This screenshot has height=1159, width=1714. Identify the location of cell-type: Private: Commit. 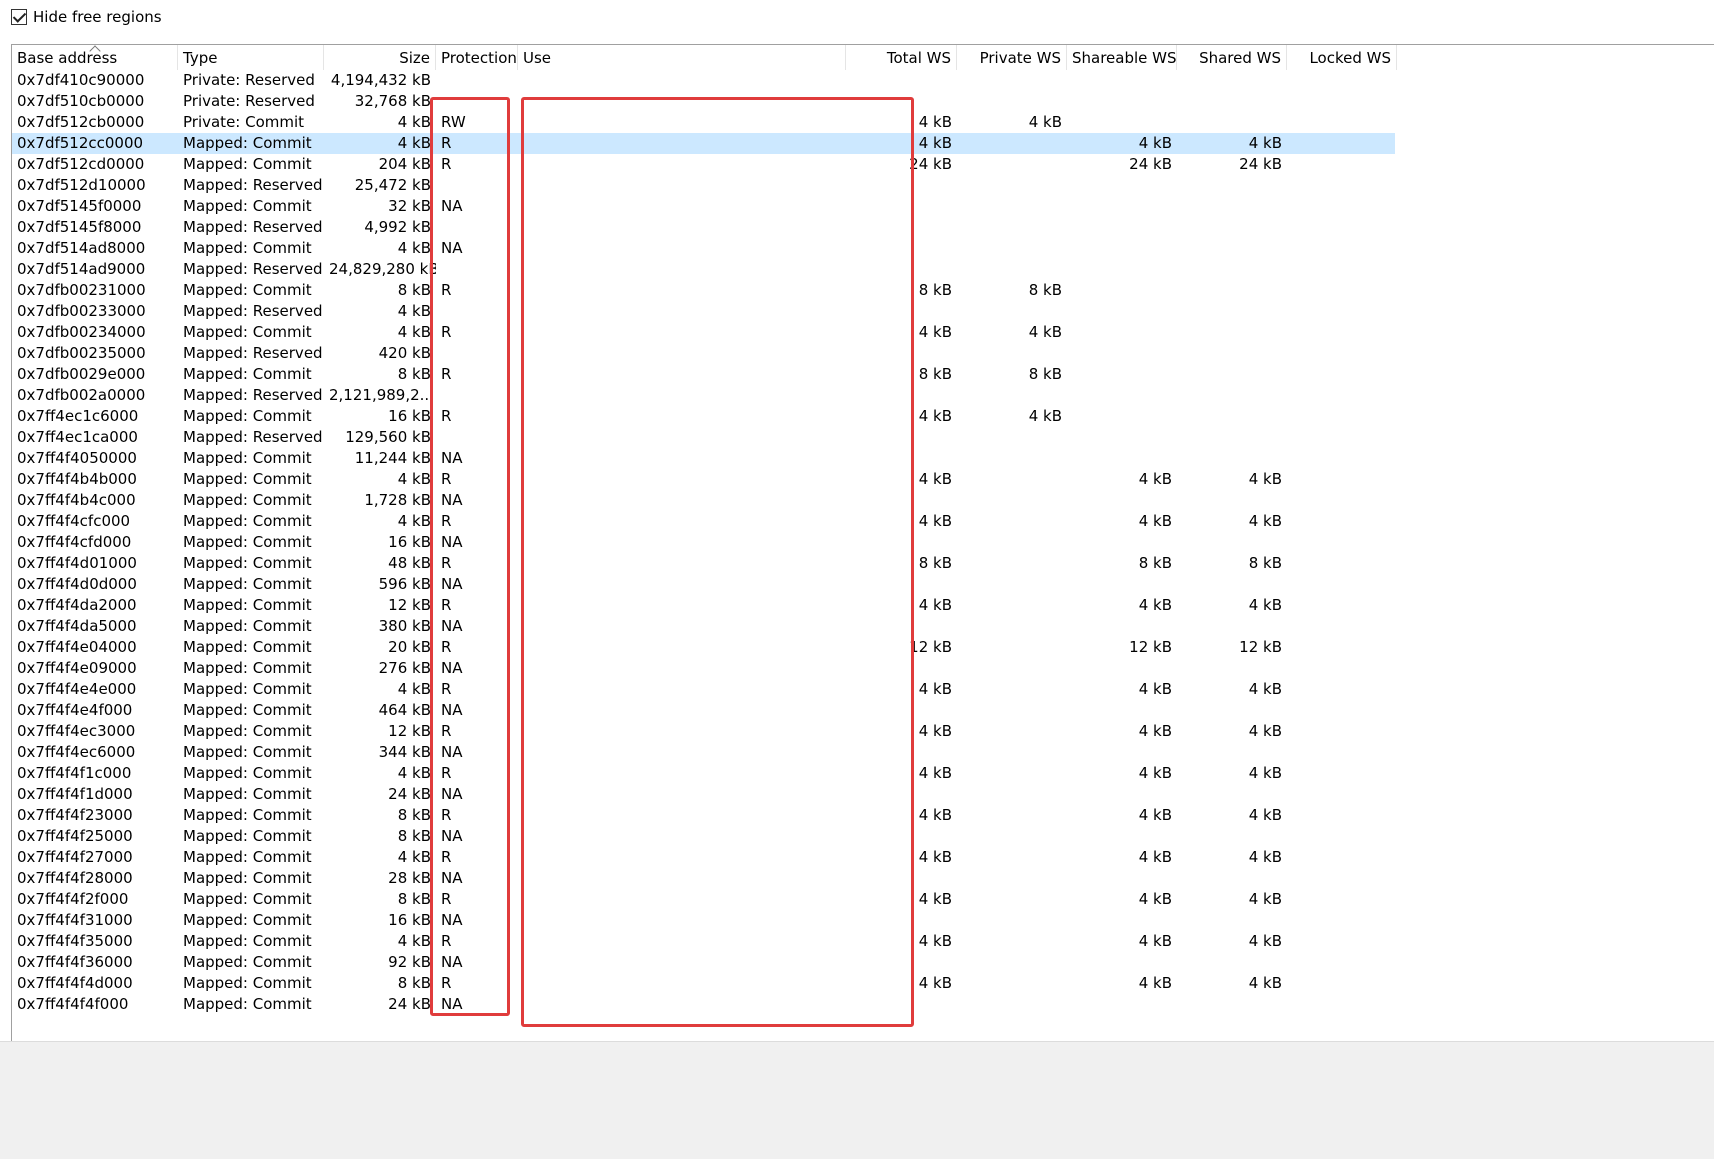
(244, 122).